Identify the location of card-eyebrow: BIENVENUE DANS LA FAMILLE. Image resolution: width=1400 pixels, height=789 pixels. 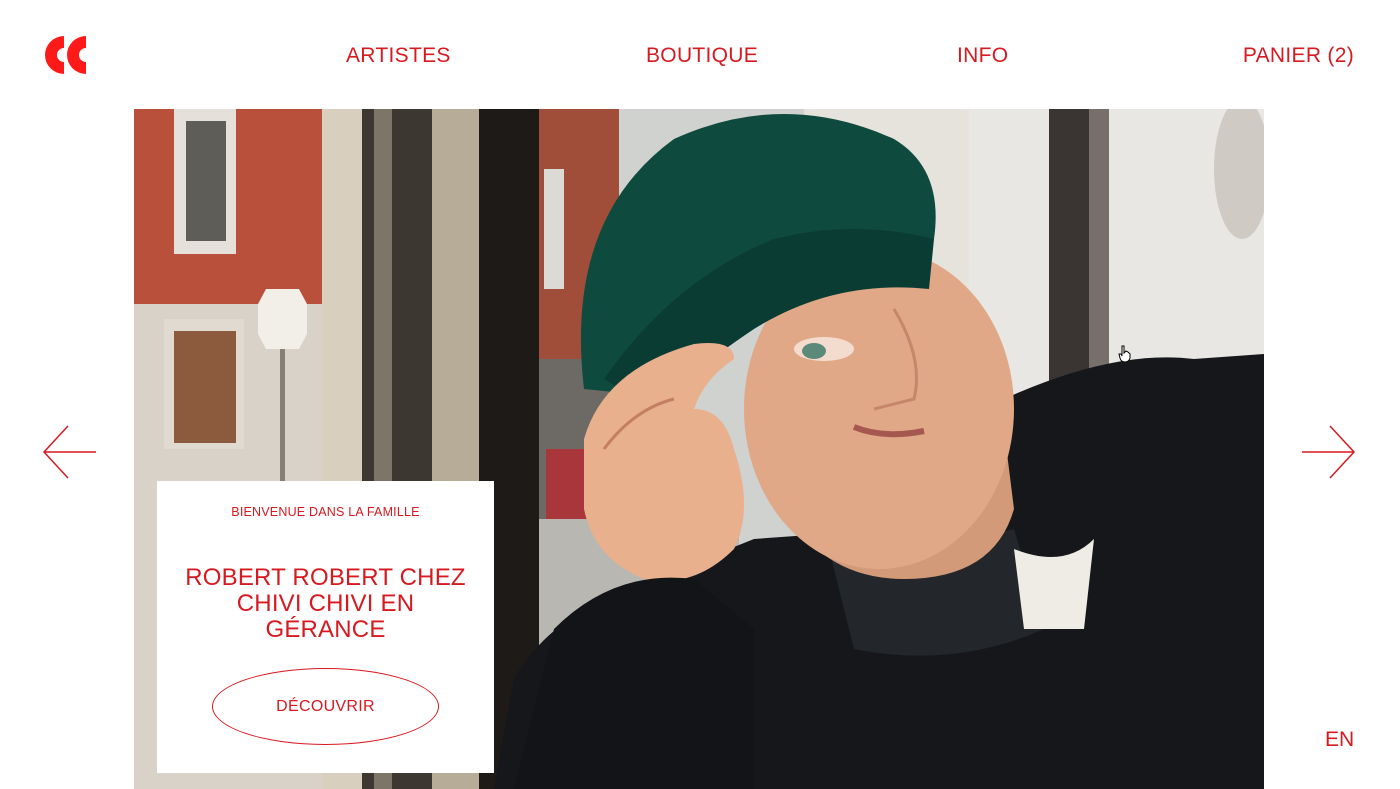
(325, 512).